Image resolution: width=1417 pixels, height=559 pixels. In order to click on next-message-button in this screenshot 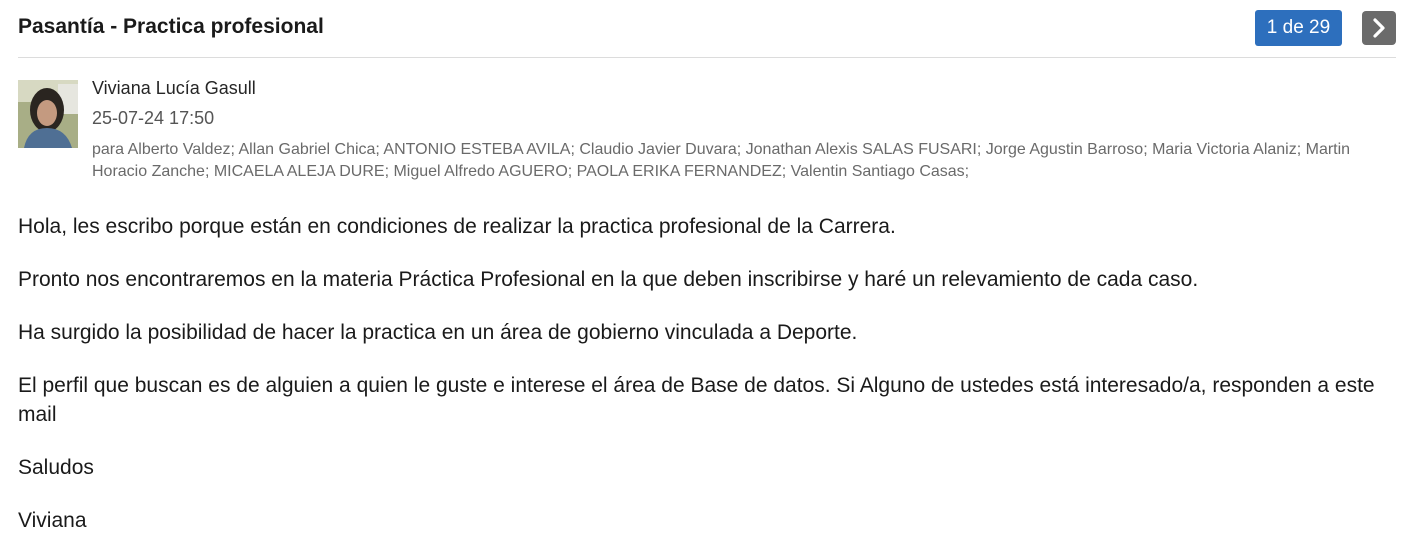, I will do `click(1379, 28)`.